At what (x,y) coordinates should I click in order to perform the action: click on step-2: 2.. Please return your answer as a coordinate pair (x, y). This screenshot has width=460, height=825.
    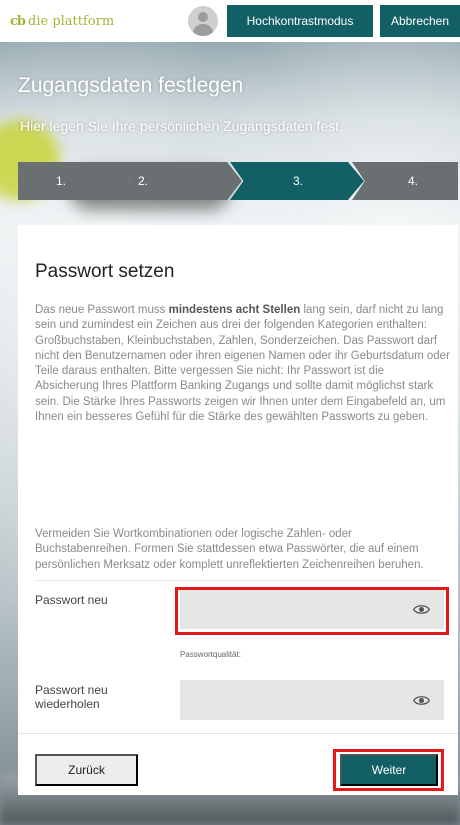
    Looking at the image, I should click on (180, 181).